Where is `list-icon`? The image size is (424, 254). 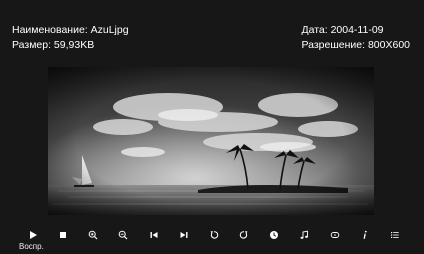 list-icon is located at coordinates (394, 235).